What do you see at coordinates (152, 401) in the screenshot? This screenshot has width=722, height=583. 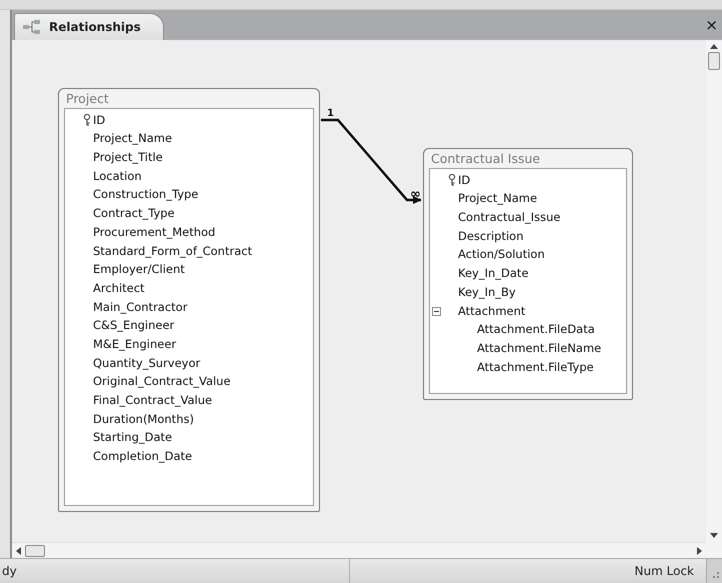 I see `field-name: Final_Contract_Value` at bounding box center [152, 401].